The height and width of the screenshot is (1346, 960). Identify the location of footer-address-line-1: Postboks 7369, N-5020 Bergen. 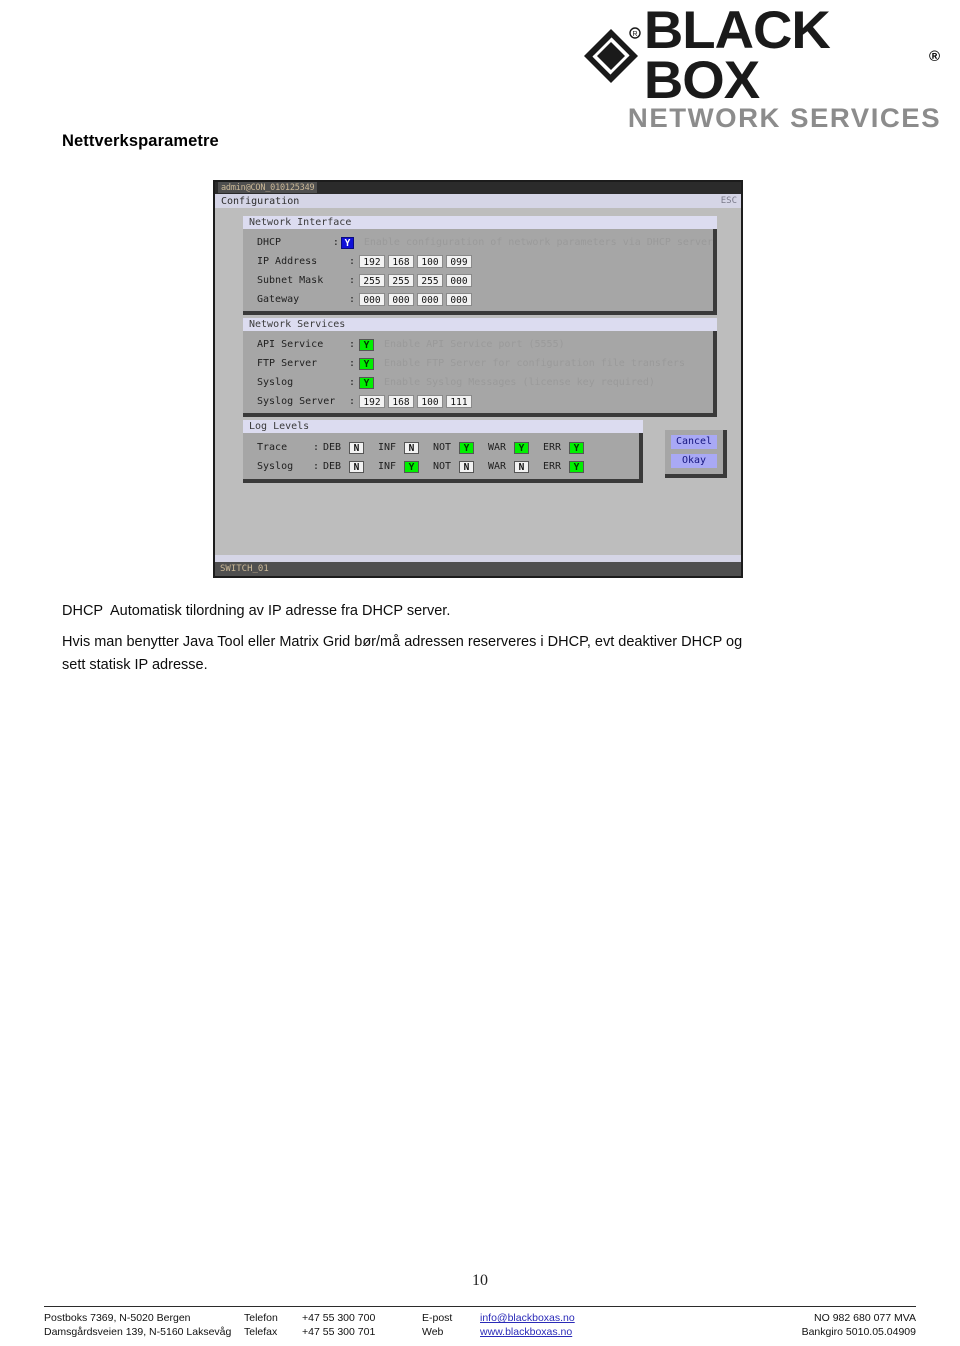
(117, 1318).